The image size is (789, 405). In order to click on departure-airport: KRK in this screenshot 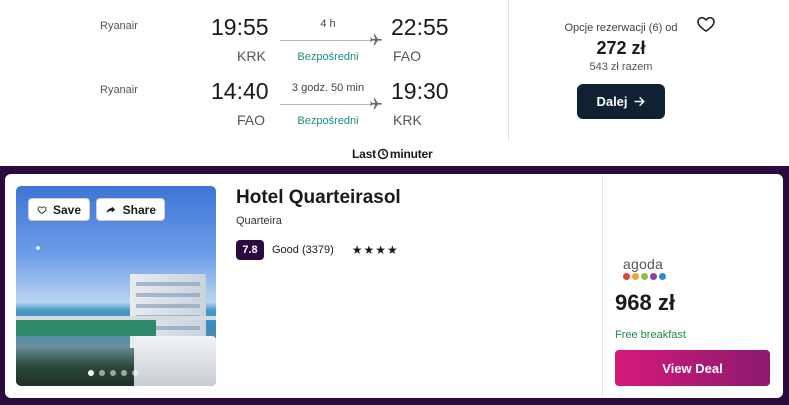, I will do `click(251, 56)`.